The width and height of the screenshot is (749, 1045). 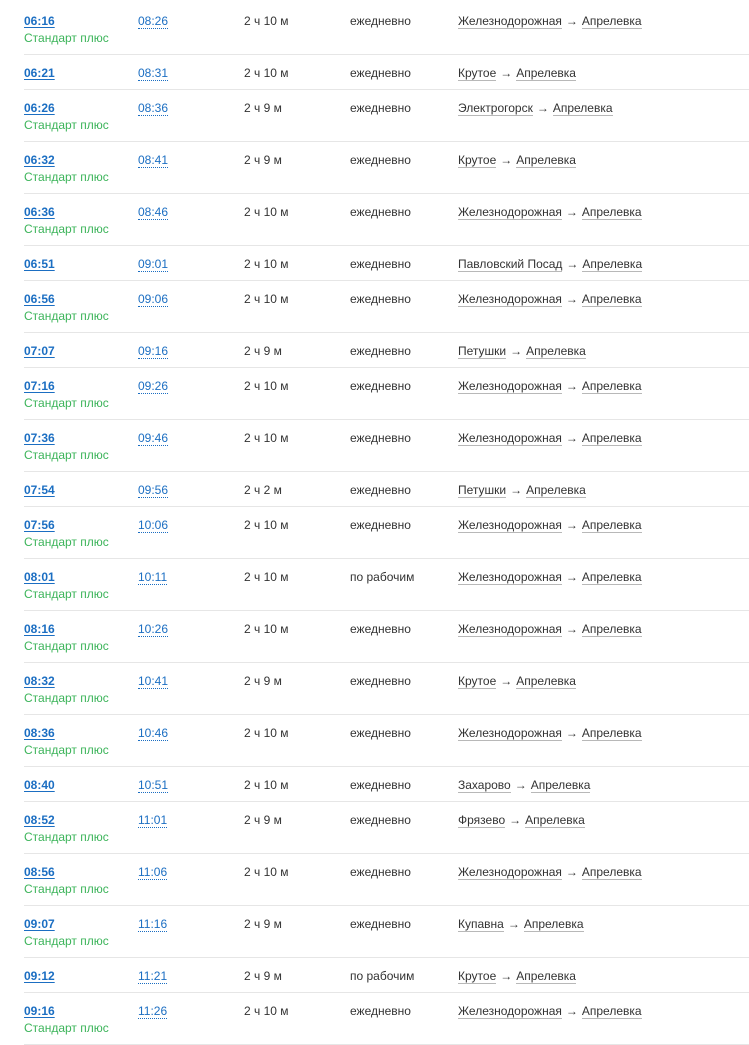 I want to click on arrival-time-link: 10:26, so click(x=153, y=629).